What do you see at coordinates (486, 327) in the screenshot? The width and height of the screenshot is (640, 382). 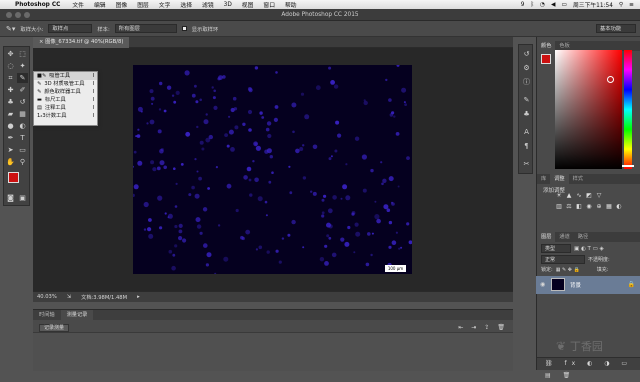 I see `export-log-icon: ⇪` at bounding box center [486, 327].